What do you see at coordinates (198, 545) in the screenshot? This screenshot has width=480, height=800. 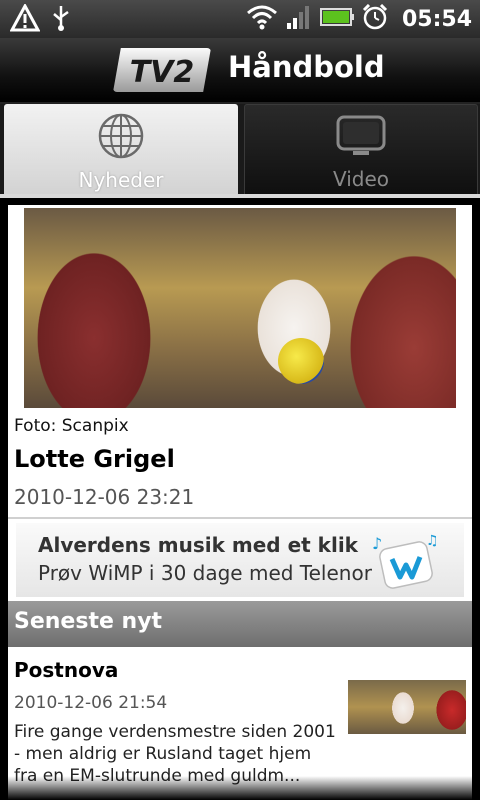 I see `ad-line1: Alverdens musik med et klik` at bounding box center [198, 545].